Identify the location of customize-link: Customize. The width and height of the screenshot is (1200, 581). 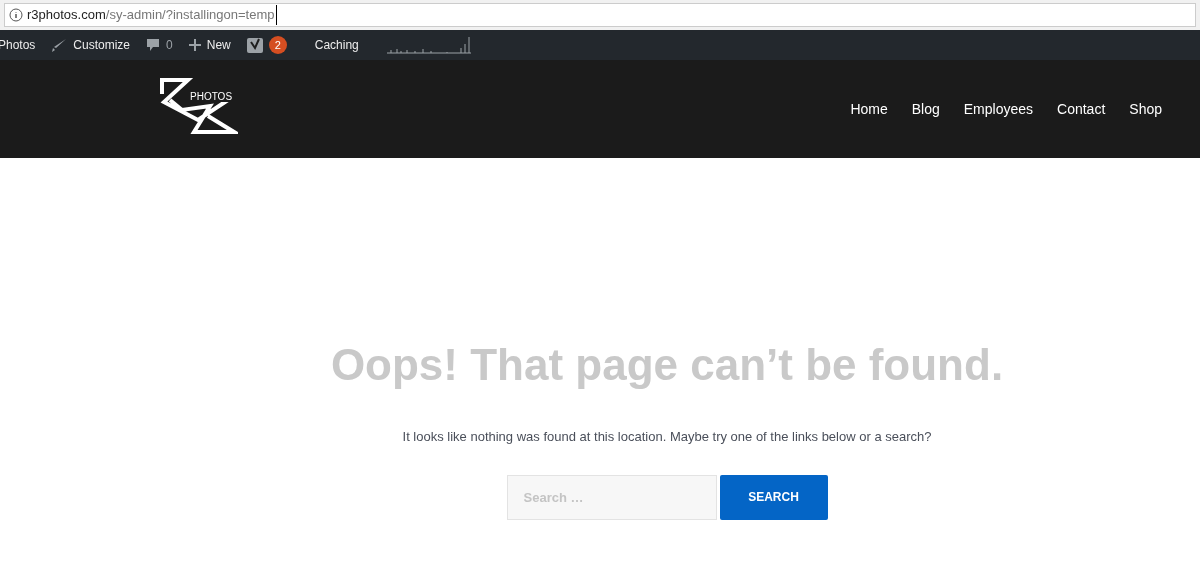
(91, 45).